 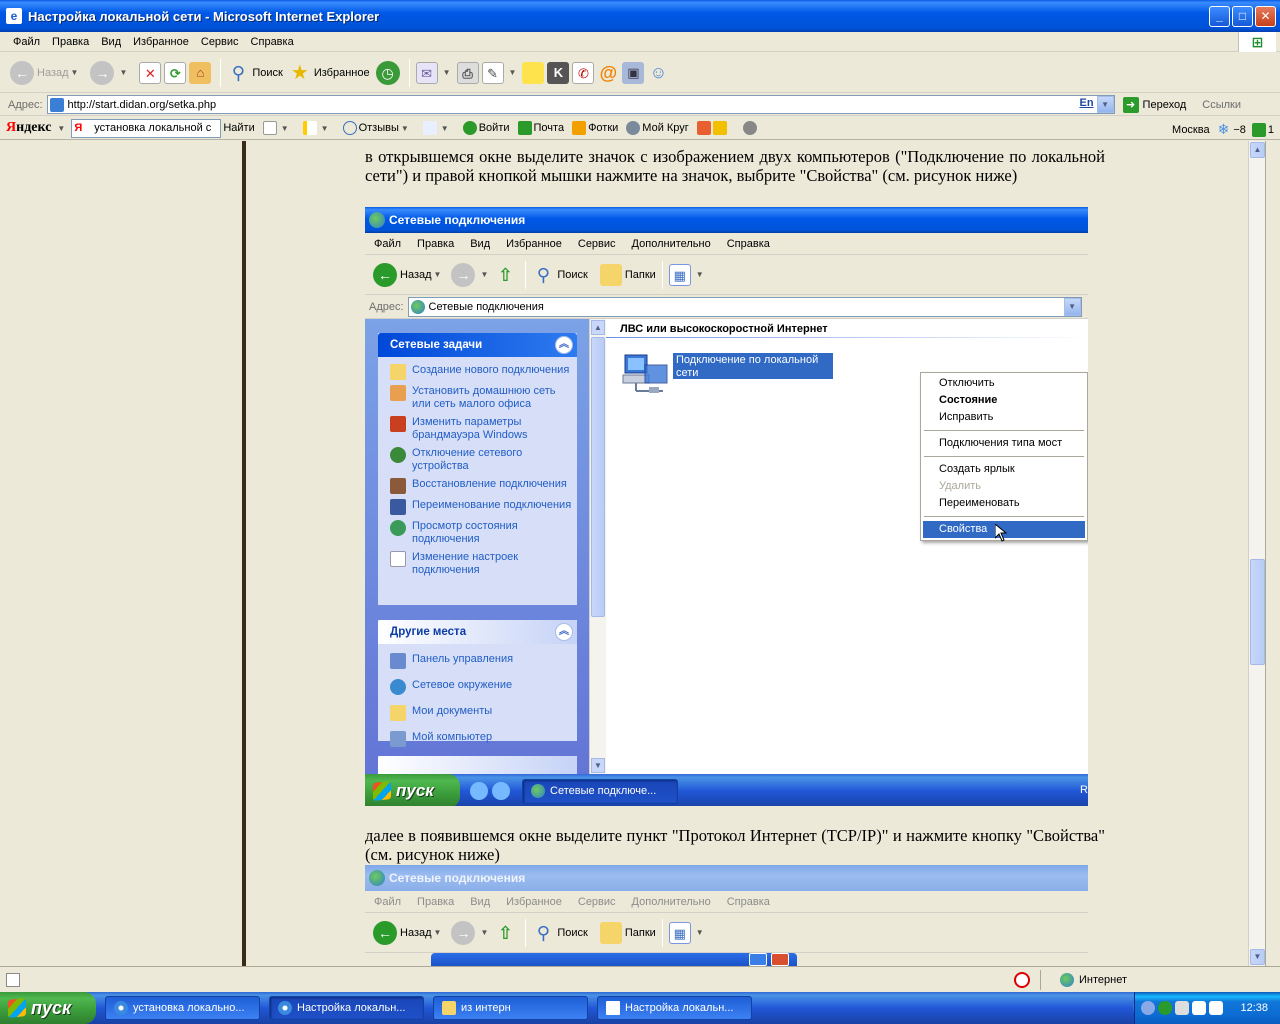 What do you see at coordinates (161, 42) in the screenshot?
I see `menu-favorites: Избранное` at bounding box center [161, 42].